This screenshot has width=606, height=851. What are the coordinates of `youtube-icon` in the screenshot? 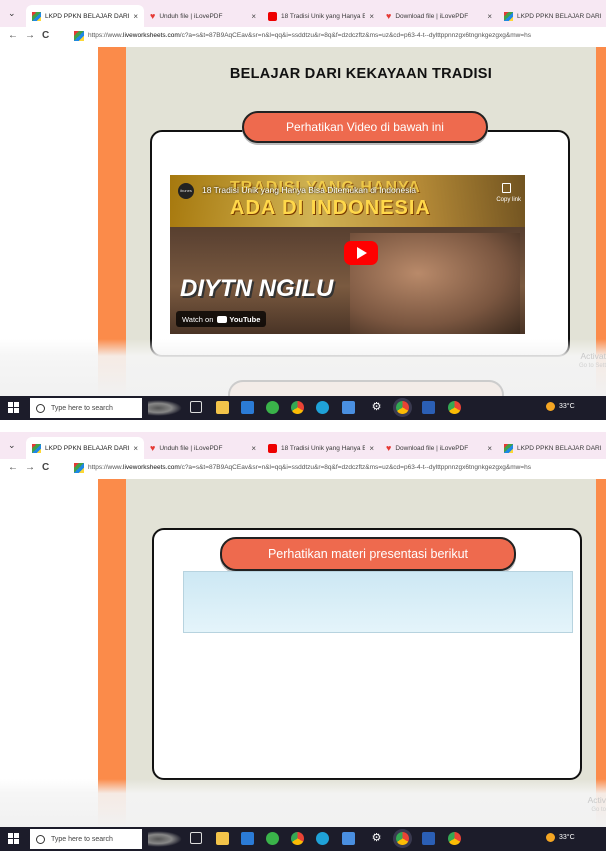 It's located at (272, 448).